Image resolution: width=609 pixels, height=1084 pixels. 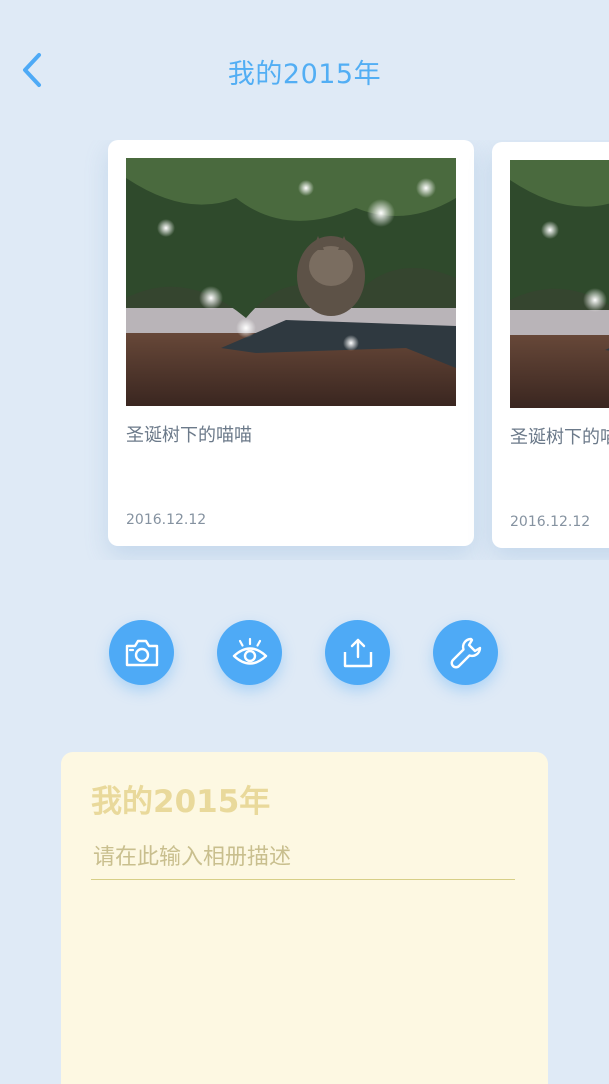 I want to click on page-title: 我的2015年, so click(x=304, y=74).